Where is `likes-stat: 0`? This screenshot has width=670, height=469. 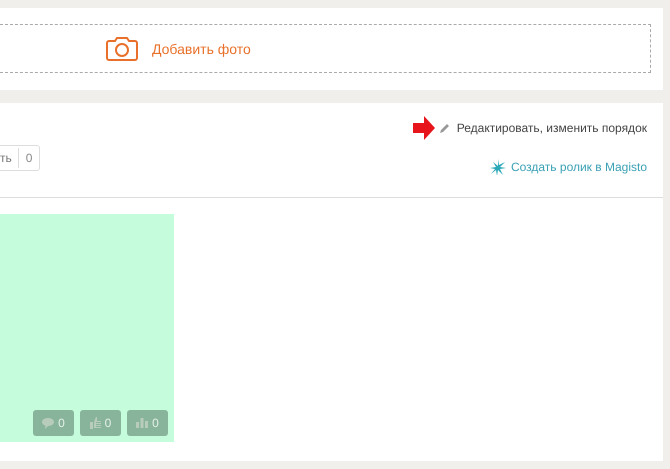
likes-stat: 0 is located at coordinates (100, 423).